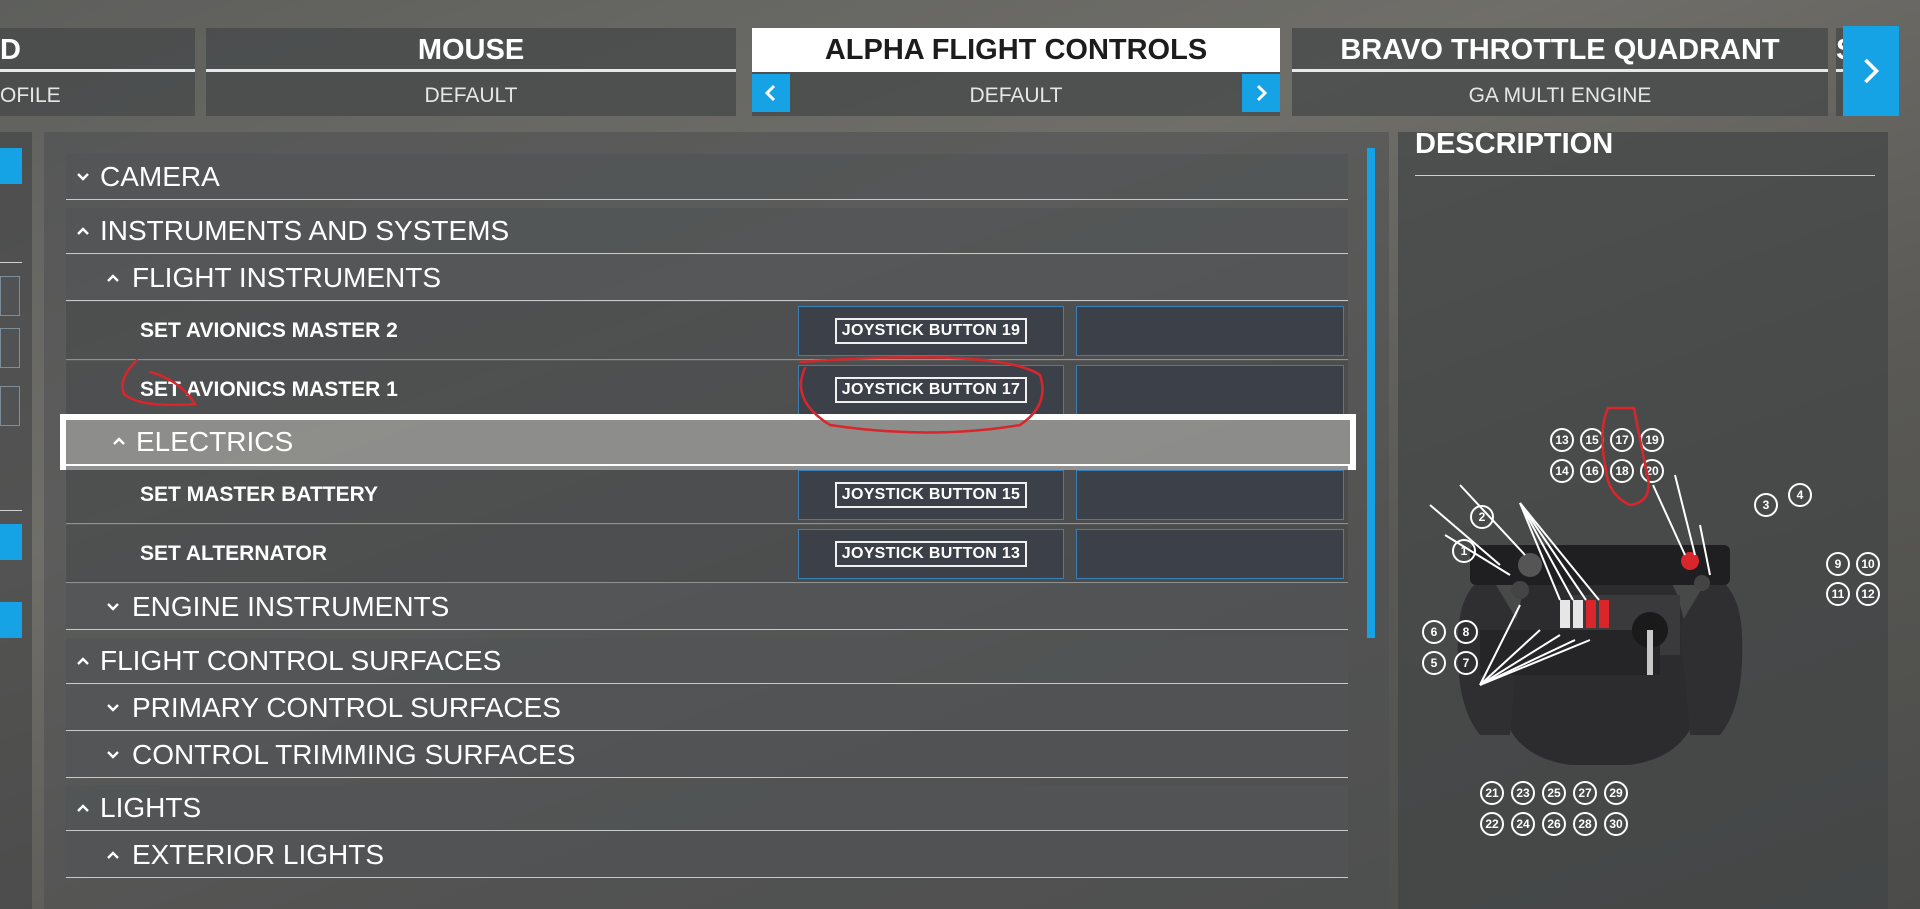  Describe the element at coordinates (291, 606) in the screenshot. I see `subcategory-label: ENGINE INSTRUMENTS` at that location.